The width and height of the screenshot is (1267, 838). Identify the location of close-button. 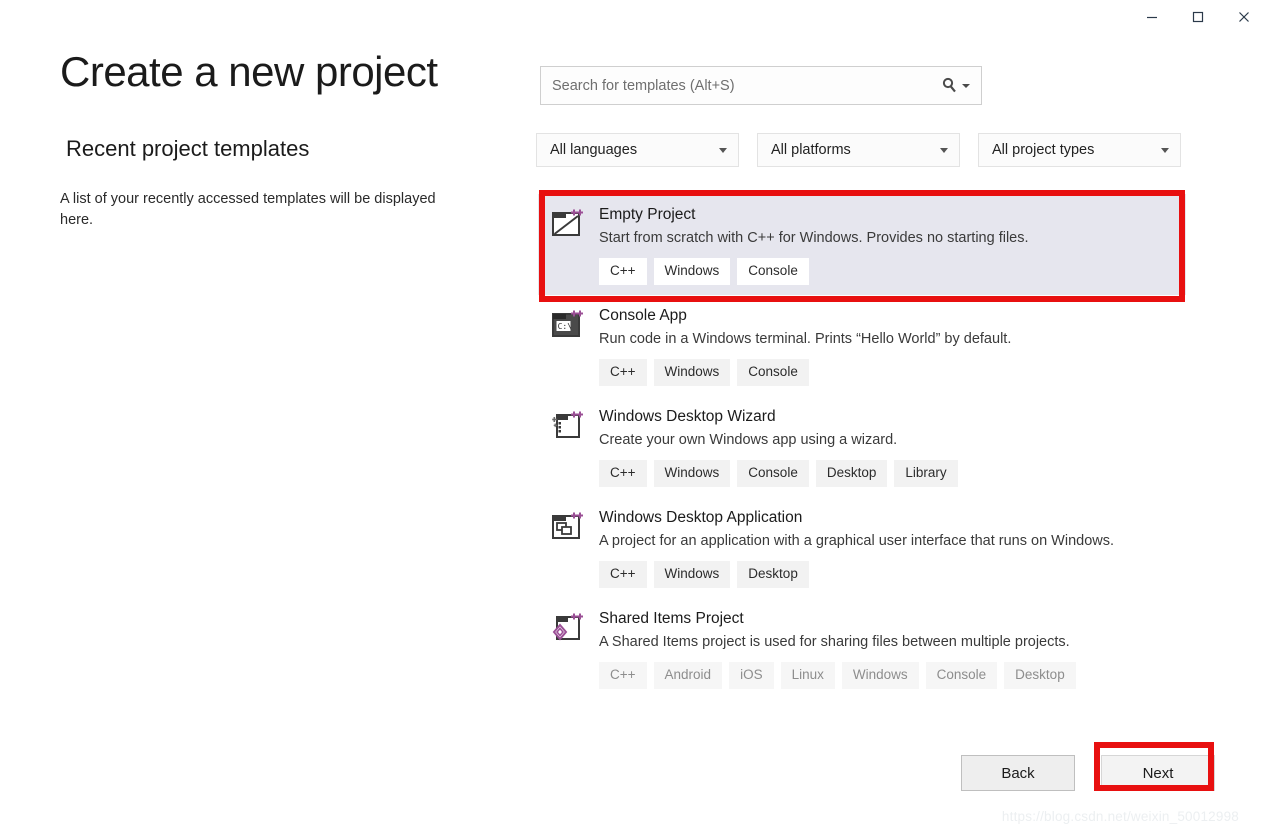
(1244, 17).